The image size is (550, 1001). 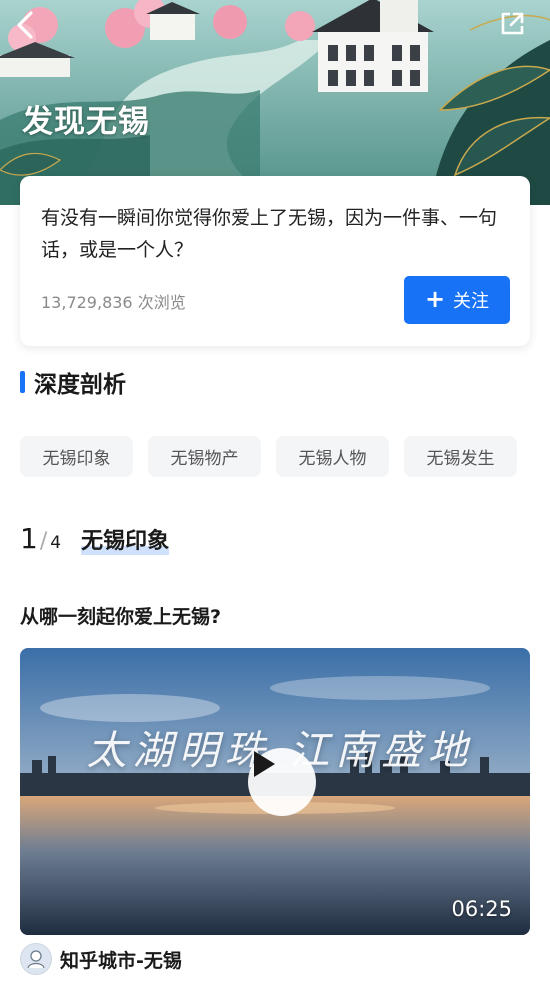 I want to click on follow-label: 关注, so click(x=471, y=301).